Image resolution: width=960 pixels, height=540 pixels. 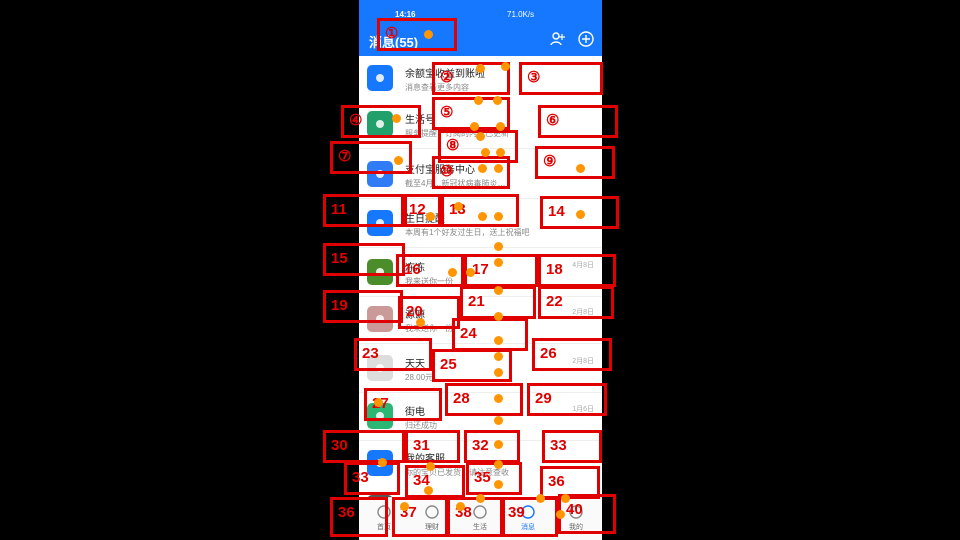 What do you see at coordinates (480, 445) in the screenshot?
I see `annotation-number: 32` at bounding box center [480, 445].